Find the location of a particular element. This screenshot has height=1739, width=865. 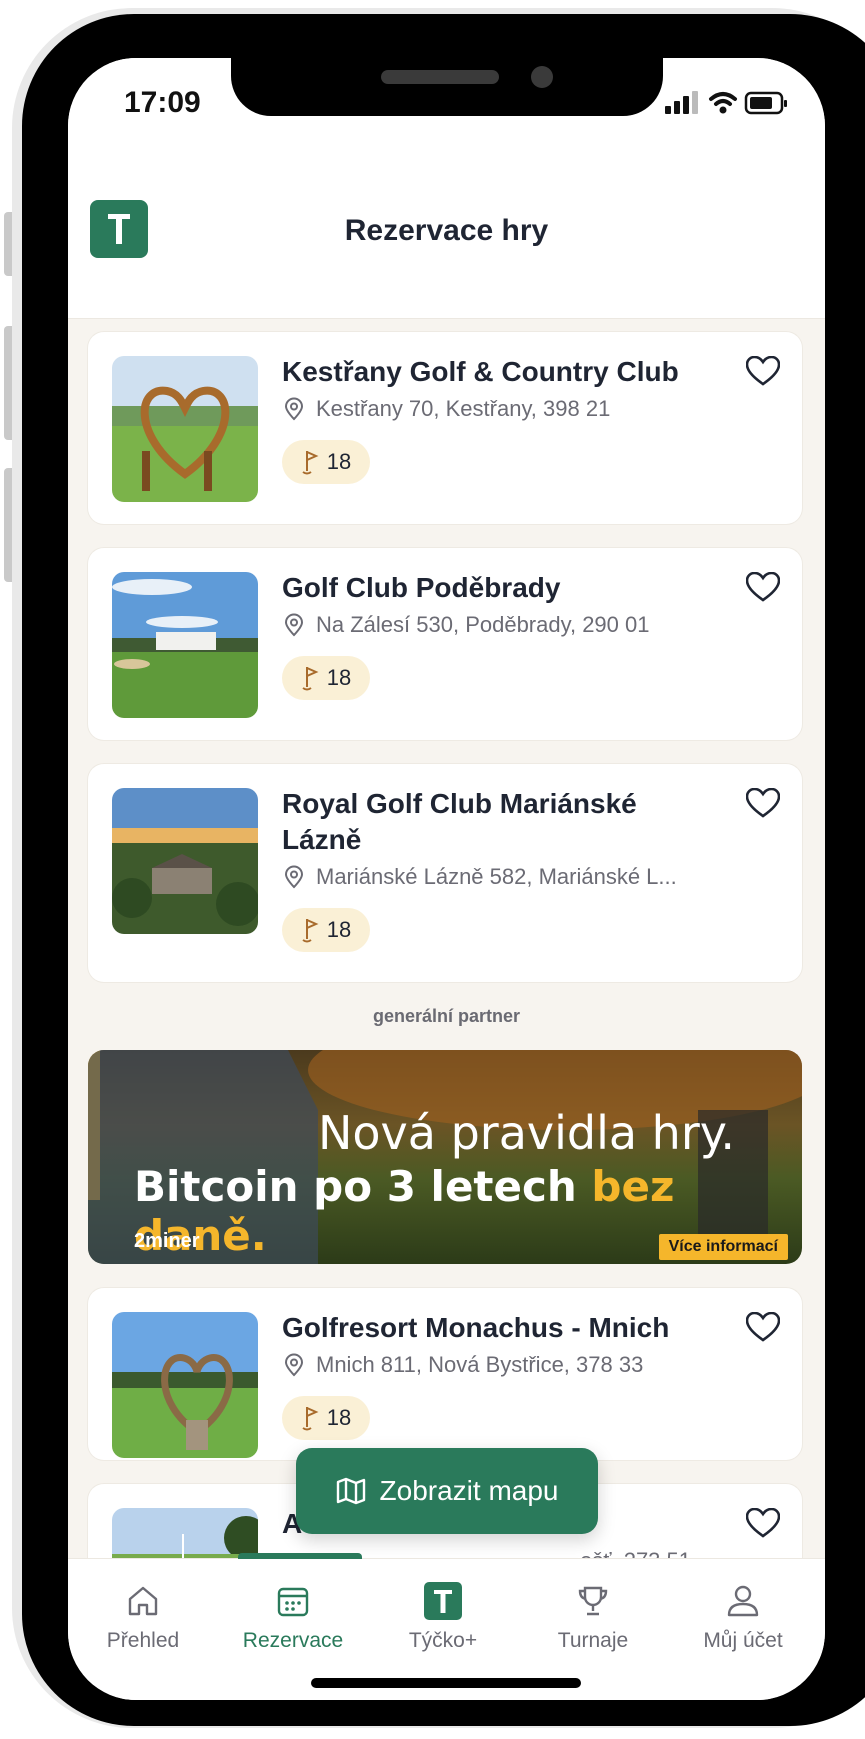

active-tab-indicator is located at coordinates (300, 1556).